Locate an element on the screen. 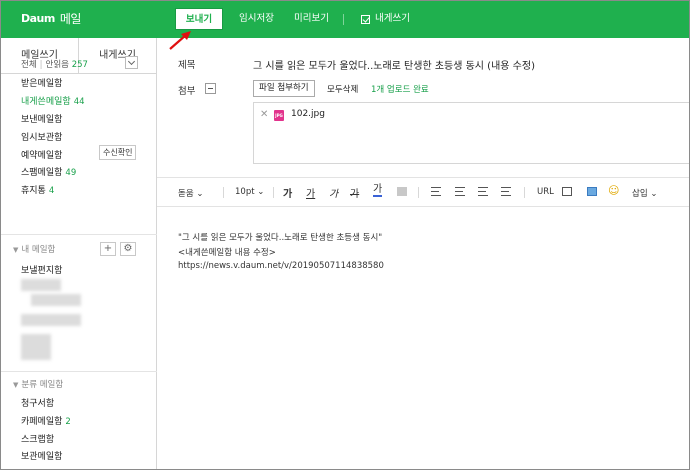 This screenshot has width=690, height=470. sidebar-item-drafts: 임시보관함 is located at coordinates (41, 136).